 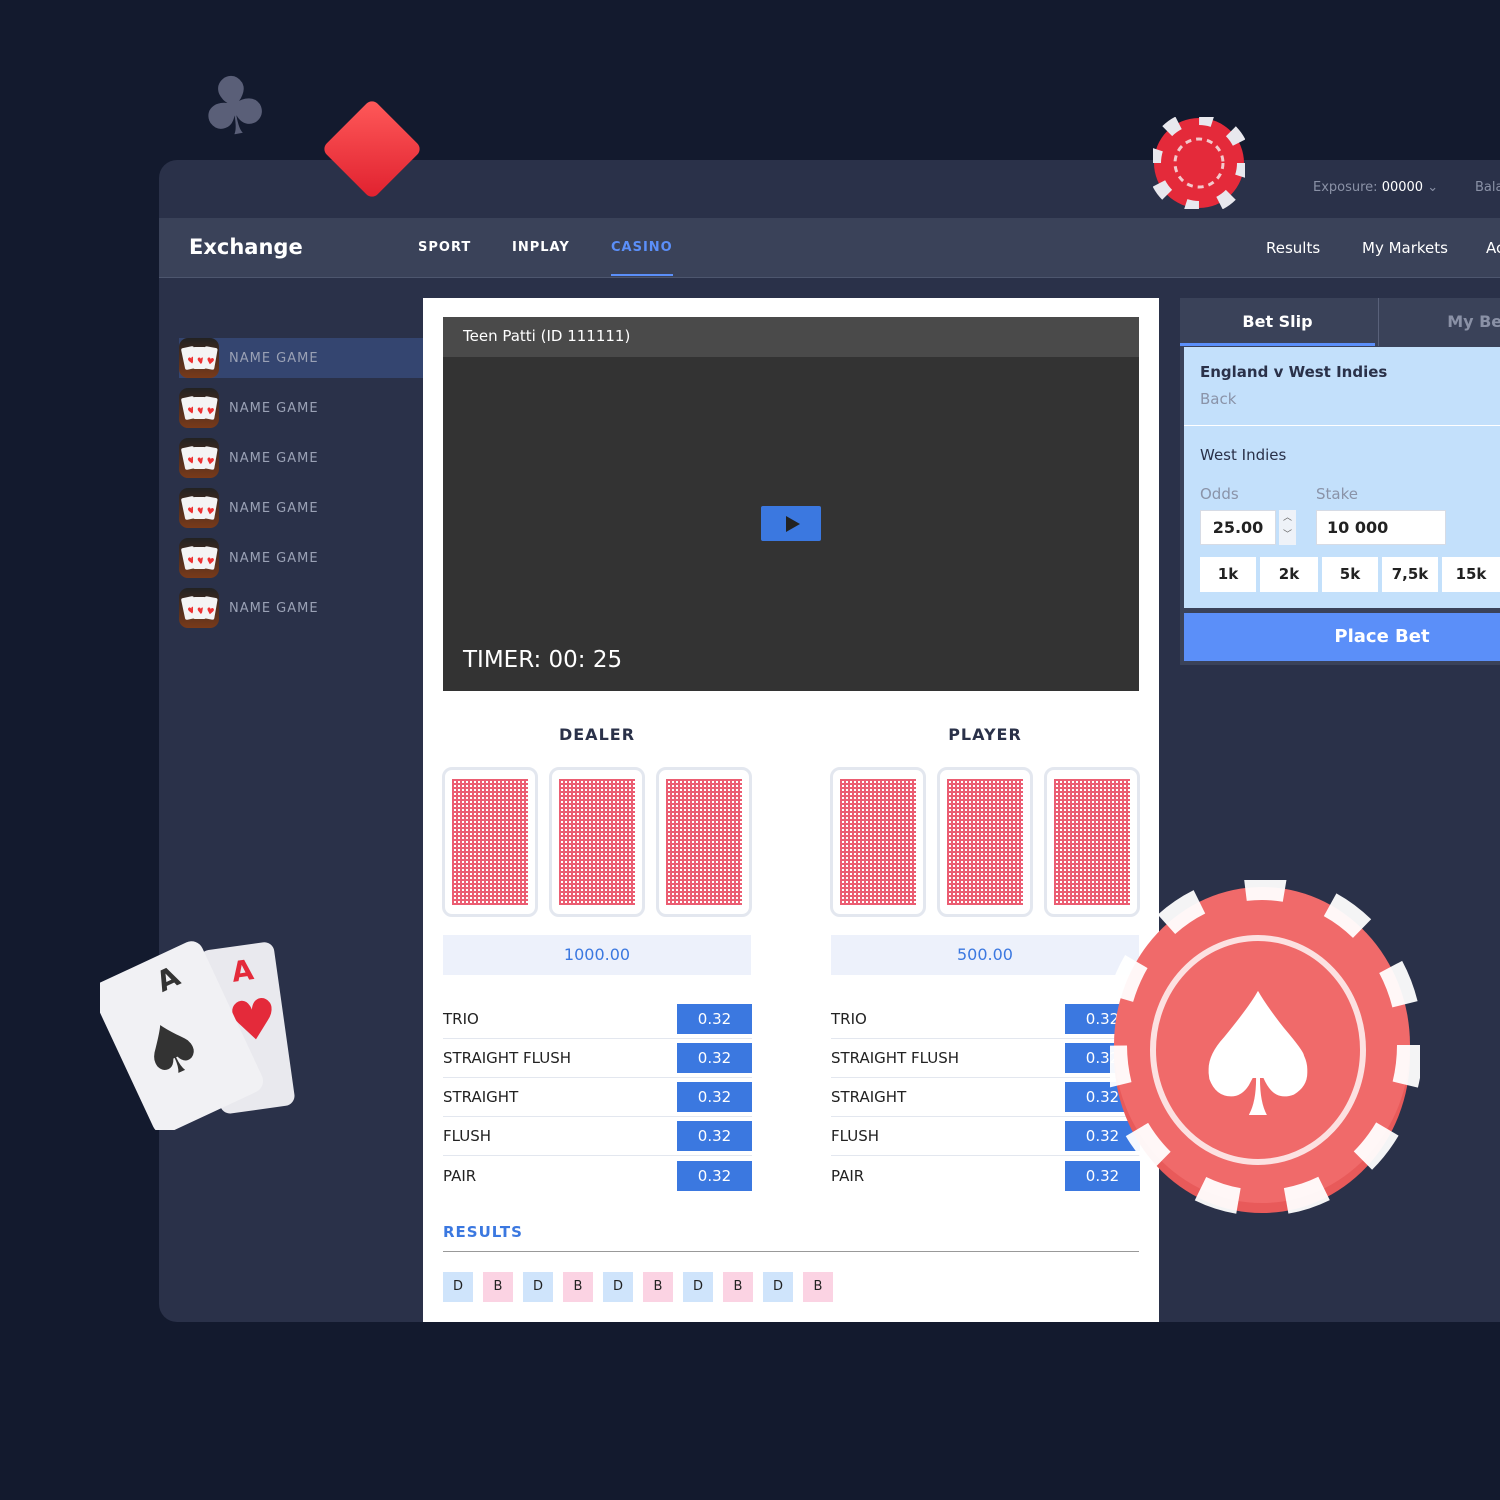 What do you see at coordinates (638, 1287) in the screenshot?
I see `results-list: D B D B D B D B D B` at bounding box center [638, 1287].